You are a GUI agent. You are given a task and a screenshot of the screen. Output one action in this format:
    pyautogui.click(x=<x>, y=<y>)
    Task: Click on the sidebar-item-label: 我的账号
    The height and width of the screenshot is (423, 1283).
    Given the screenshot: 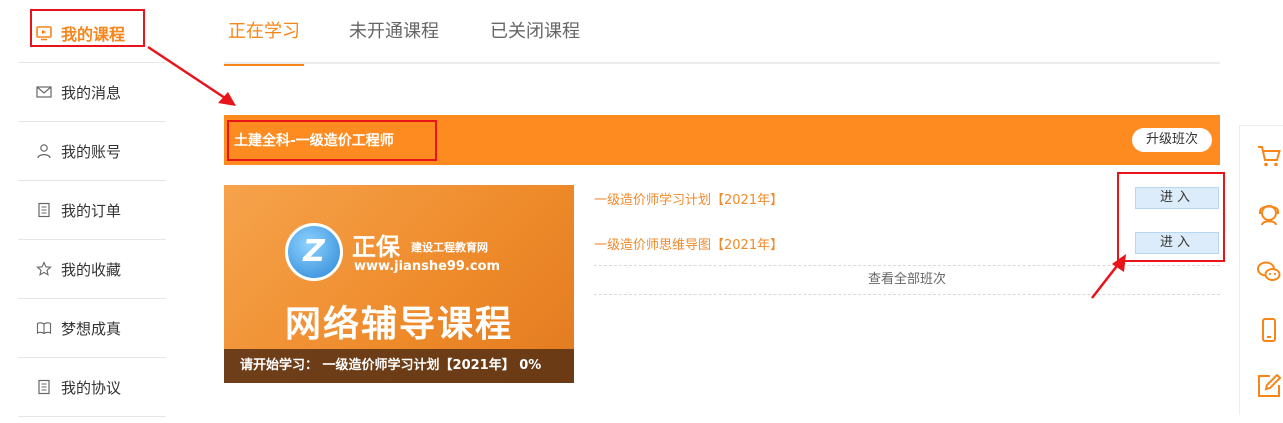 What is the action you would take?
    pyautogui.click(x=91, y=151)
    